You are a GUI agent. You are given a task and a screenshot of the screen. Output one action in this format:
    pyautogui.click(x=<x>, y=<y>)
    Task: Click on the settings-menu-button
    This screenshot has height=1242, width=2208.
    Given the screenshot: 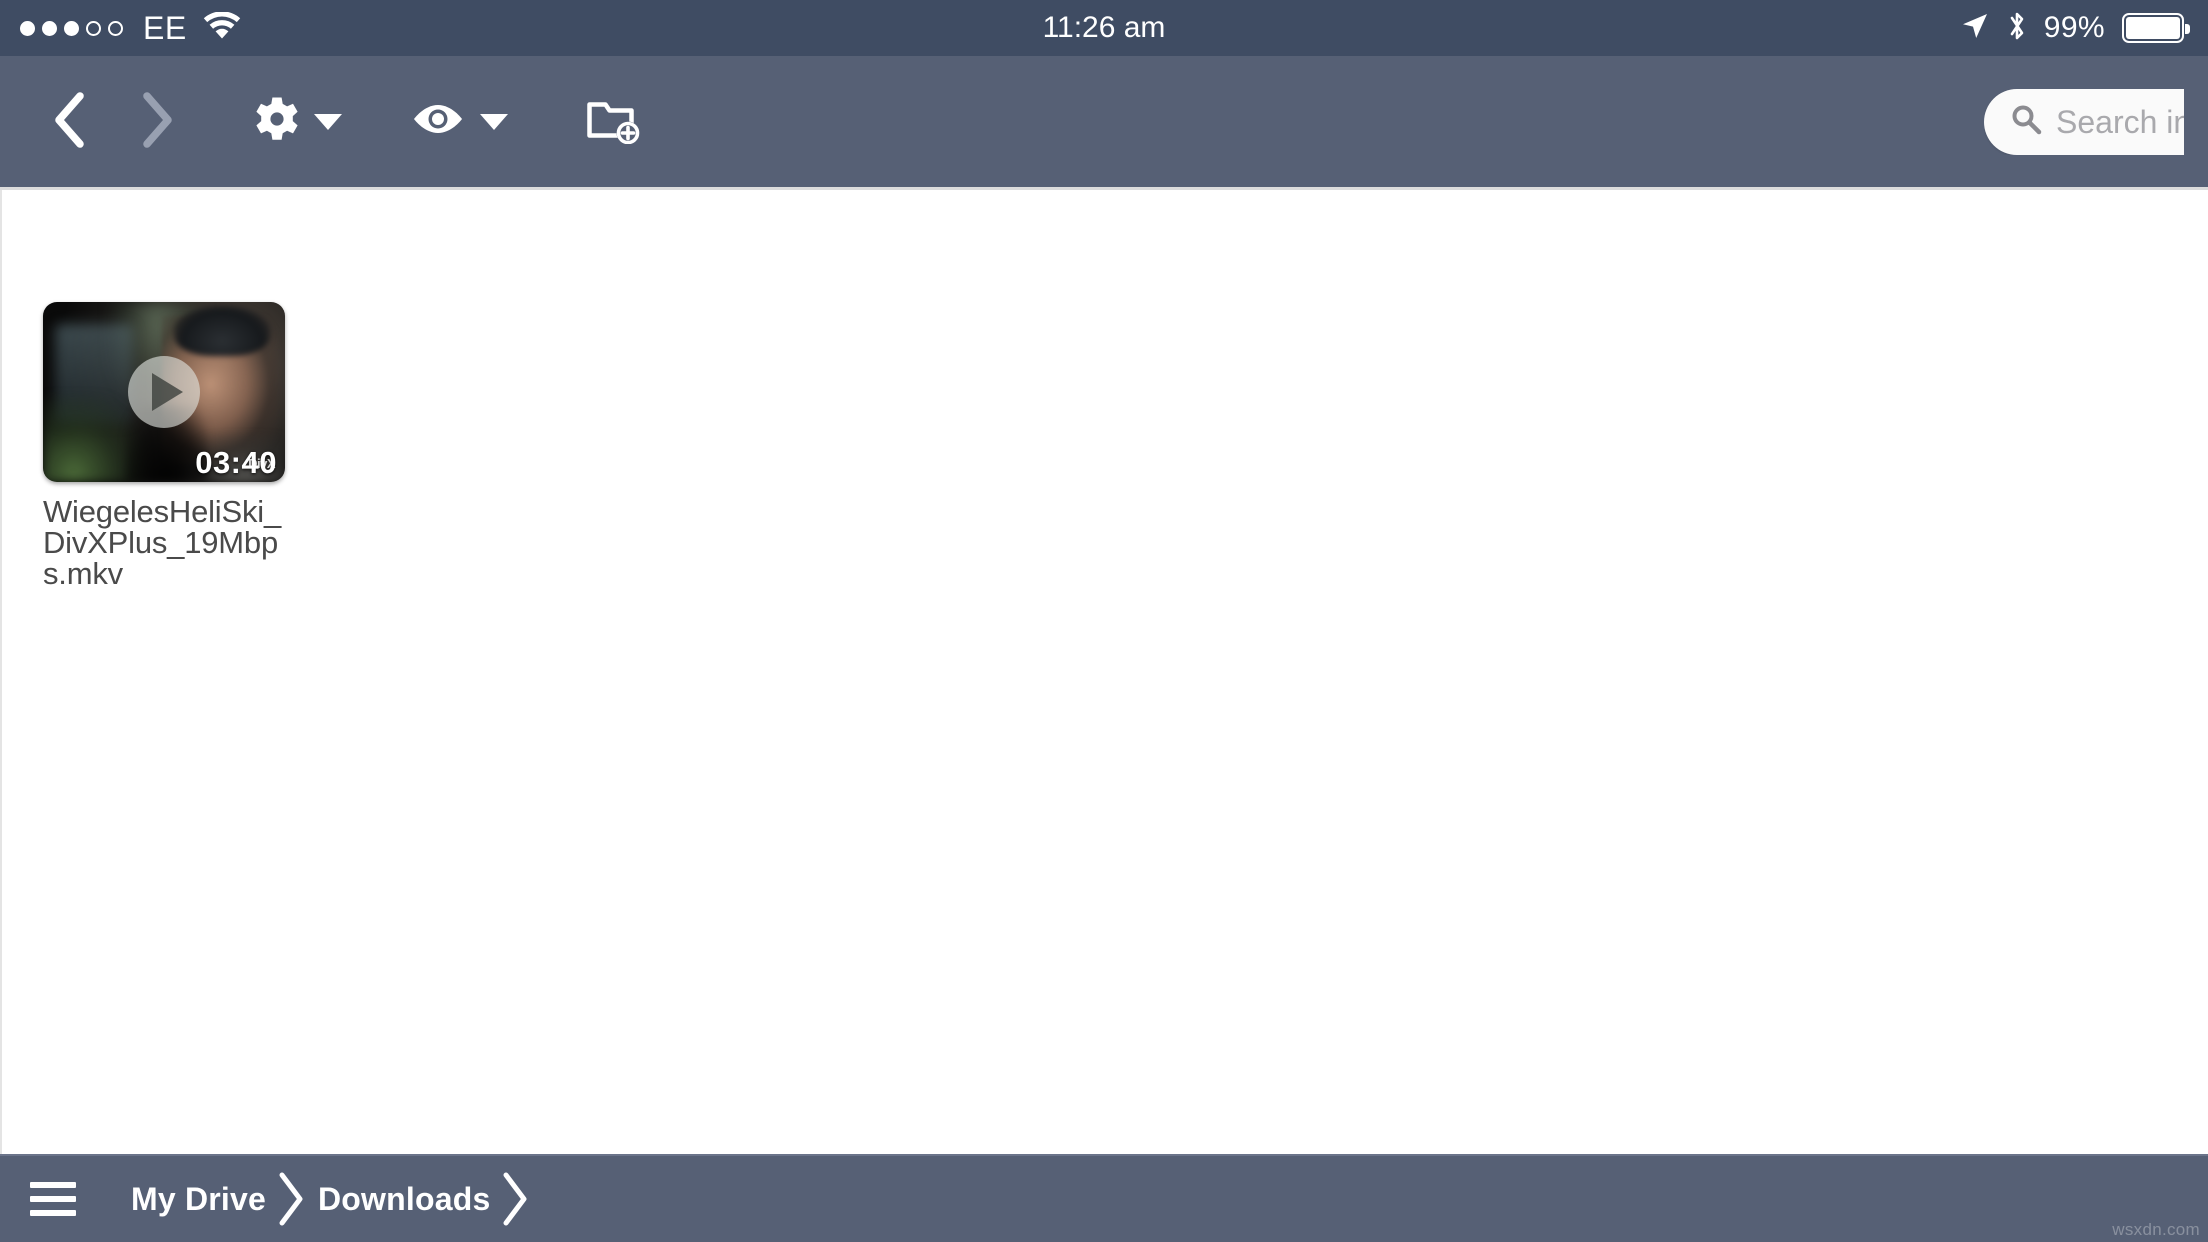 What is the action you would take?
    pyautogui.click(x=298, y=121)
    